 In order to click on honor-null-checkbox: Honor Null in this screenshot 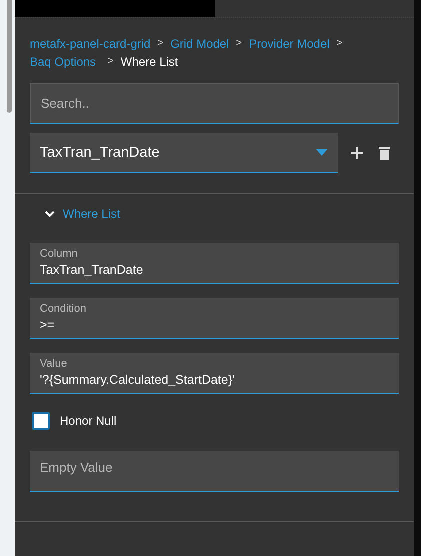, I will do `click(215, 421)`.